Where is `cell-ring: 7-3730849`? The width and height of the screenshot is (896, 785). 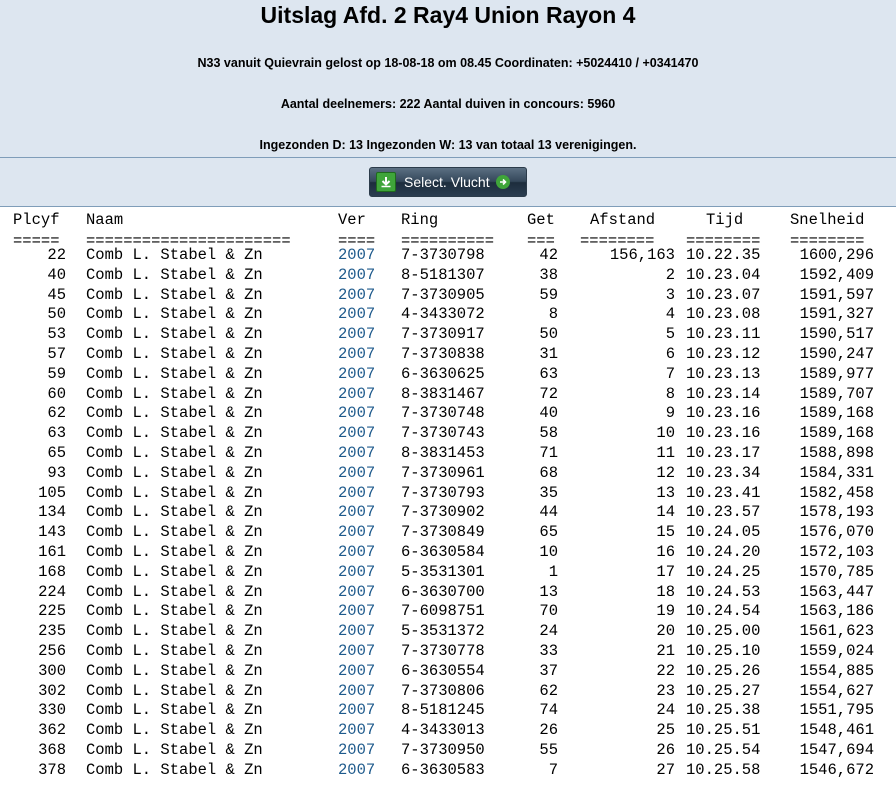 cell-ring: 7-3730849 is located at coordinates (443, 532).